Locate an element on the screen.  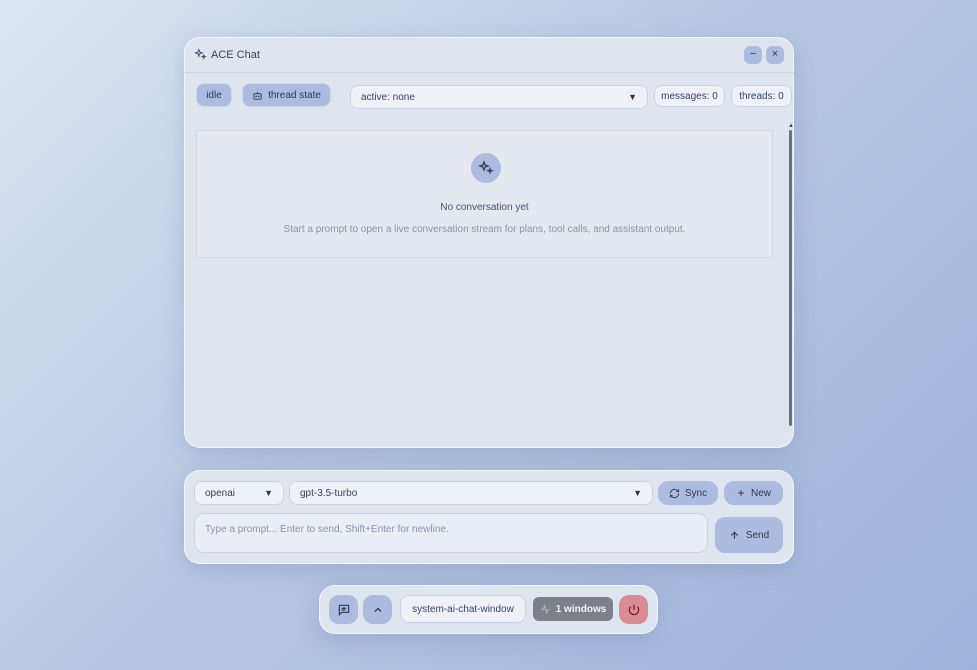
active-thread-select: active: none ▼ is located at coordinates (499, 97).